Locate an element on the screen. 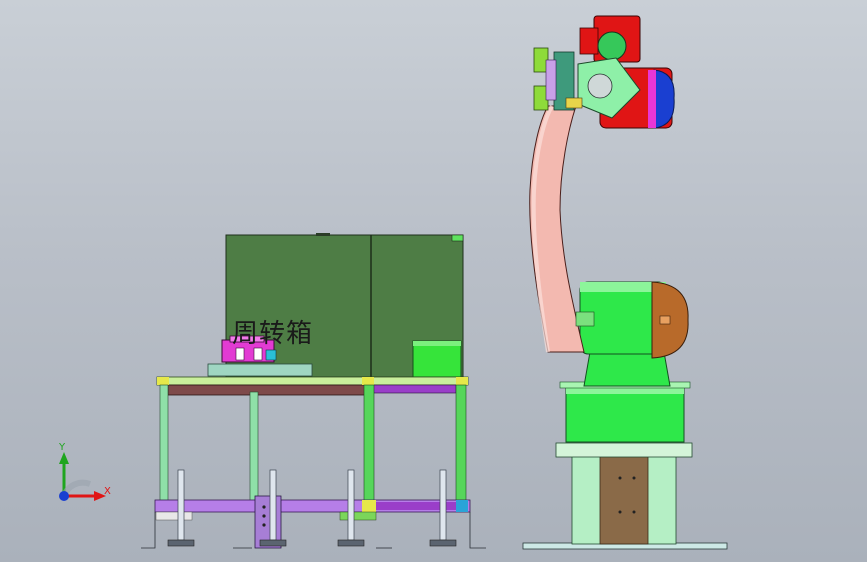  turnover-box-label: 周转箱 is located at coordinates (273, 334).